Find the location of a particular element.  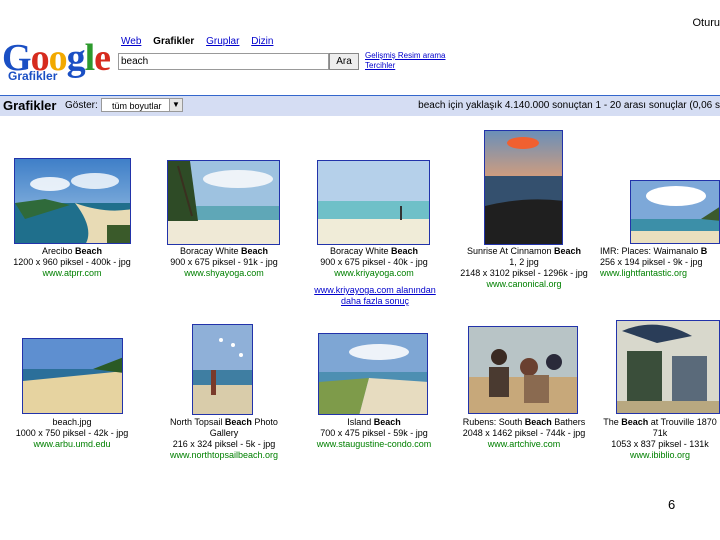

search-input is located at coordinates (223, 61).